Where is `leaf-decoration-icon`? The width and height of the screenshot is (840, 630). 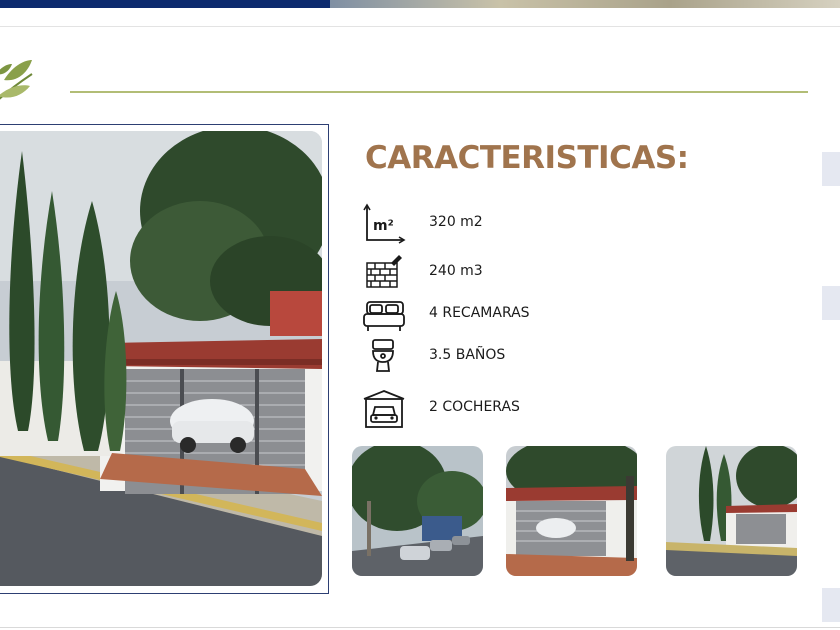 leaf-decoration-icon is located at coordinates (20, 82).